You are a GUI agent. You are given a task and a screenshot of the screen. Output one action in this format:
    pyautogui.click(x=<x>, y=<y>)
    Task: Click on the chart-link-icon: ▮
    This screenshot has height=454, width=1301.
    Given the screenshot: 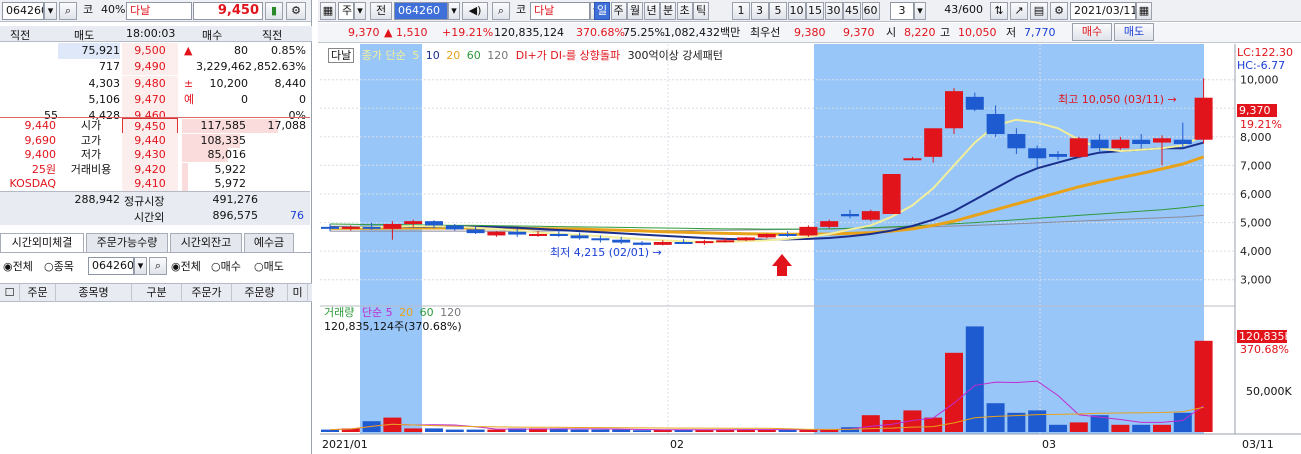 What is the action you would take?
    pyautogui.click(x=274, y=11)
    